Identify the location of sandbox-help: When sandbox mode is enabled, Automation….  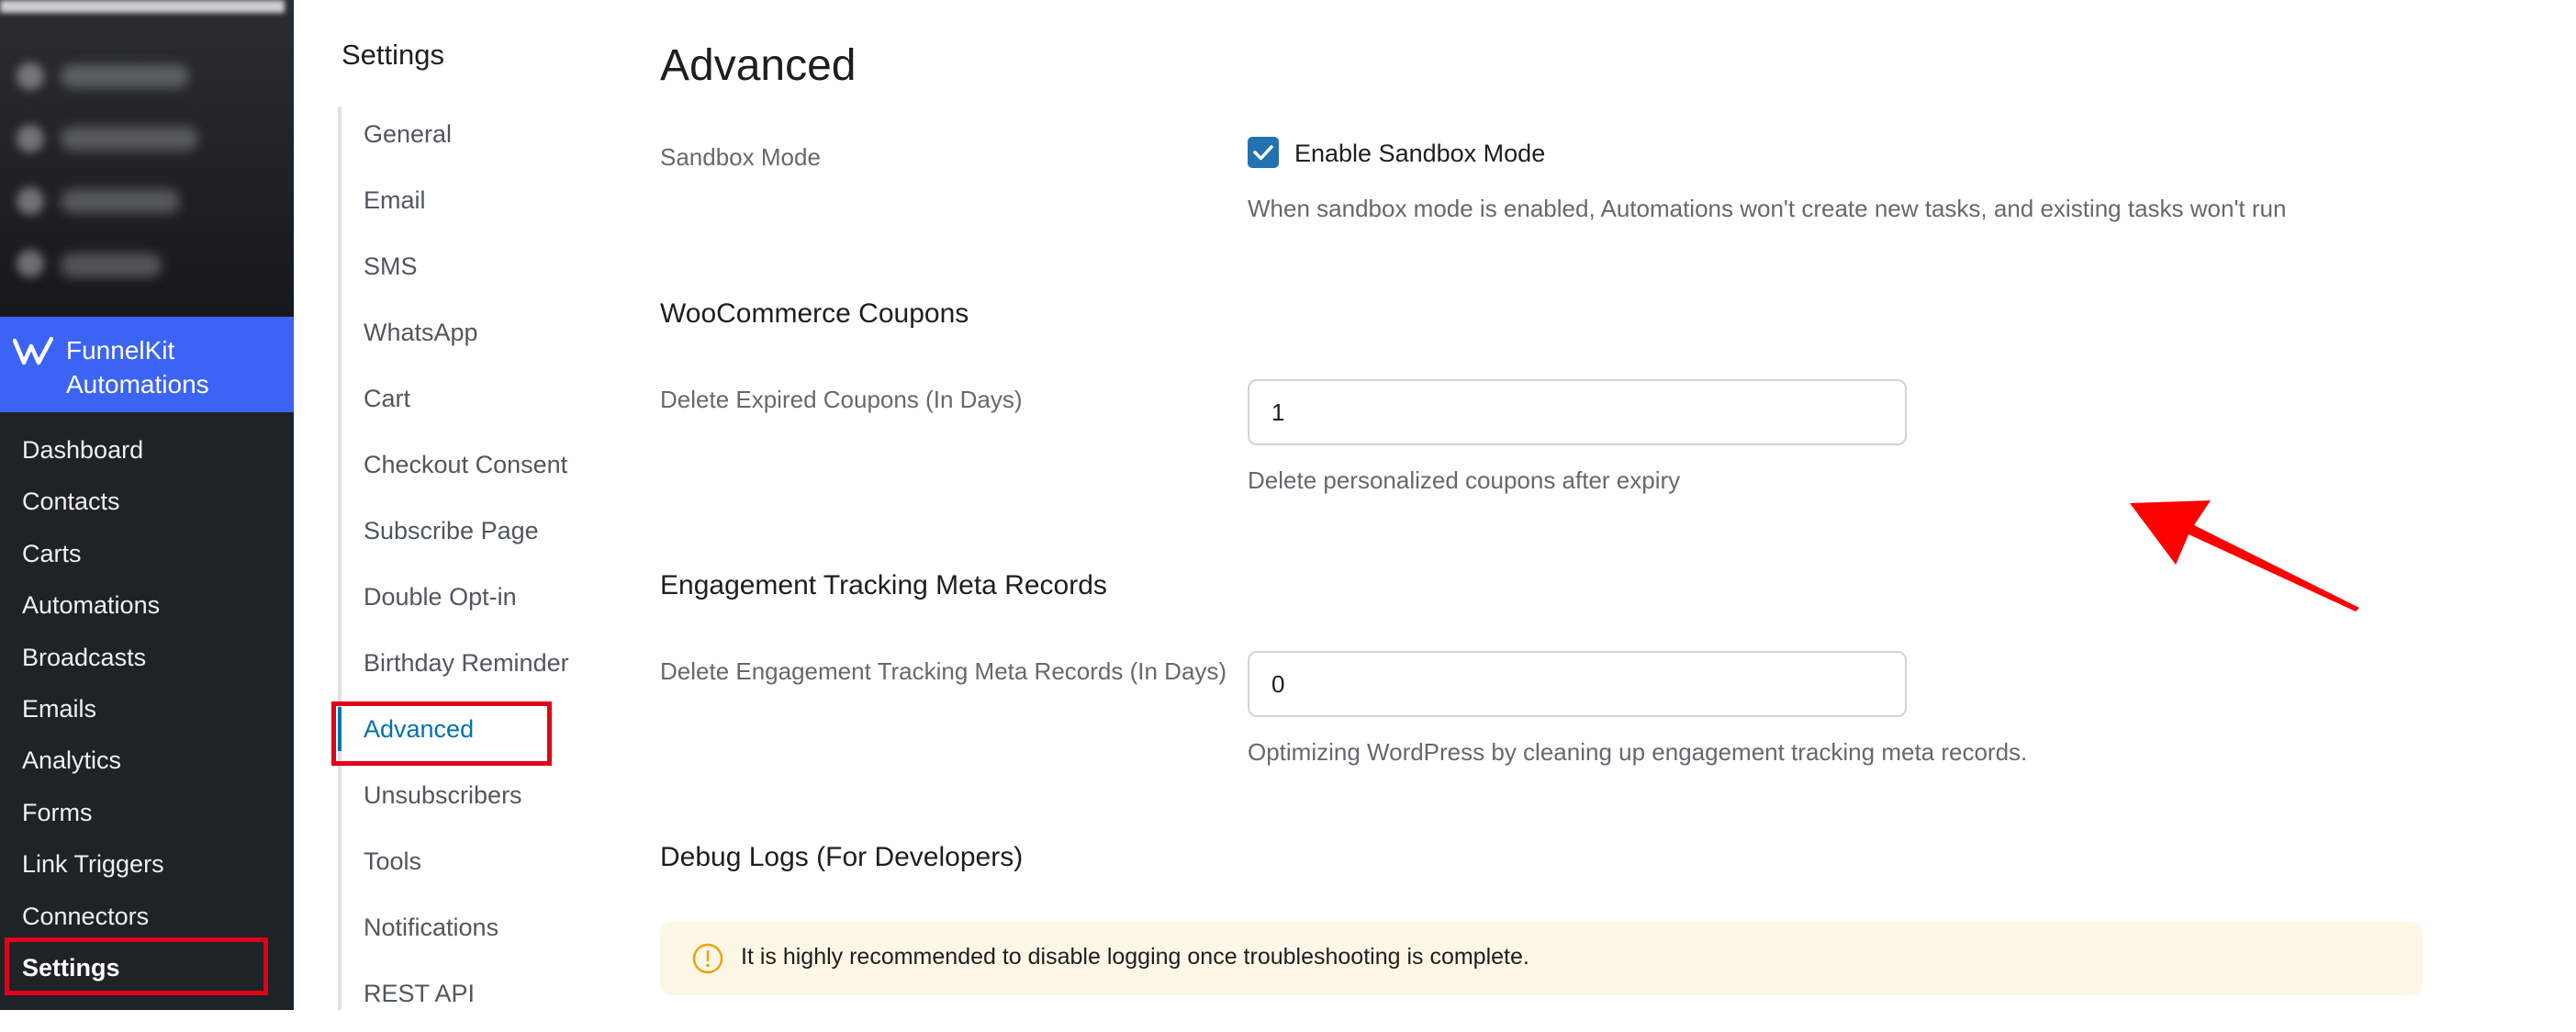
(1767, 208).